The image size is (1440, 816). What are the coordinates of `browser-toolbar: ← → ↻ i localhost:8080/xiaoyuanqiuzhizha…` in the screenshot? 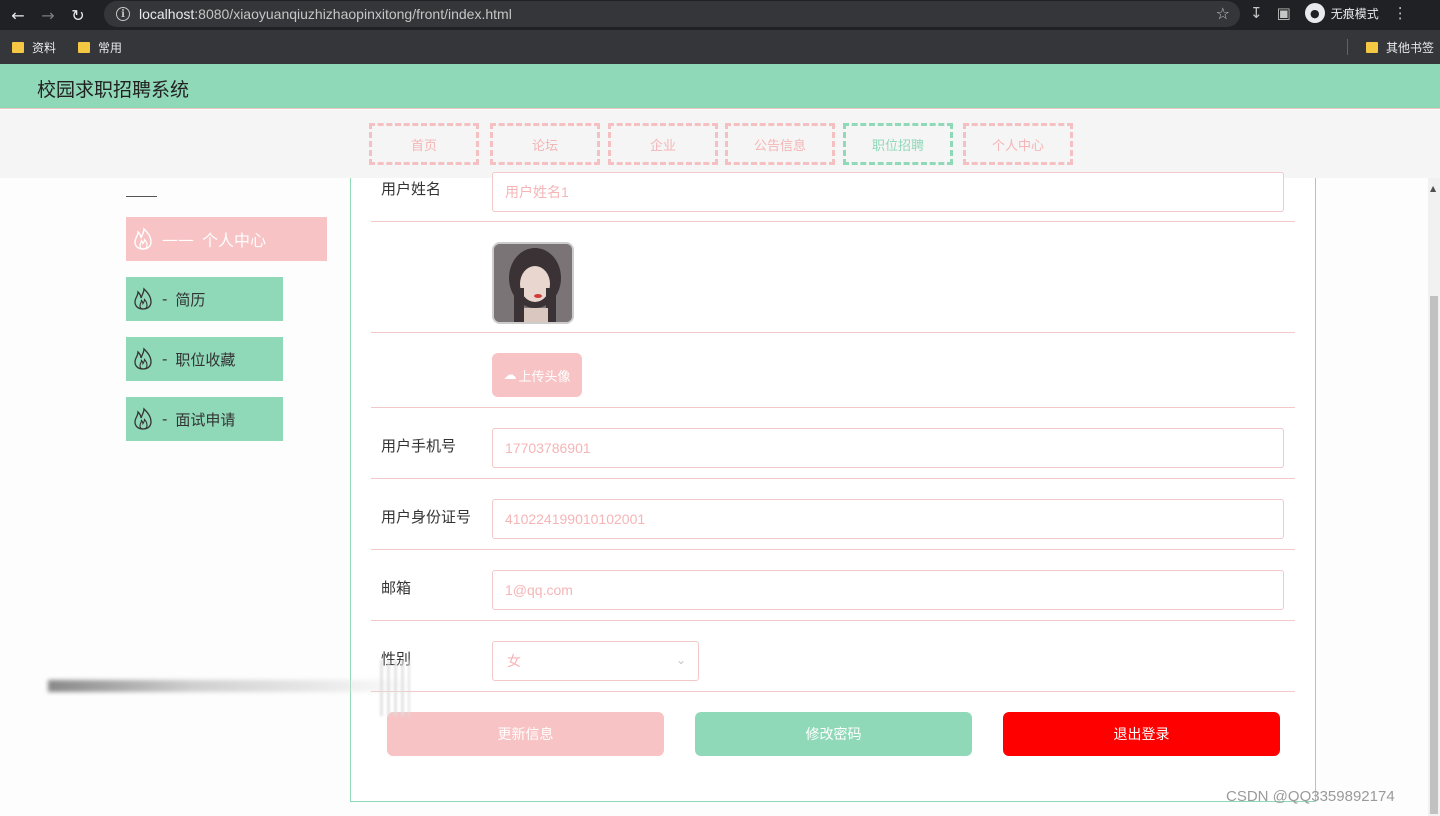 It's located at (720, 15).